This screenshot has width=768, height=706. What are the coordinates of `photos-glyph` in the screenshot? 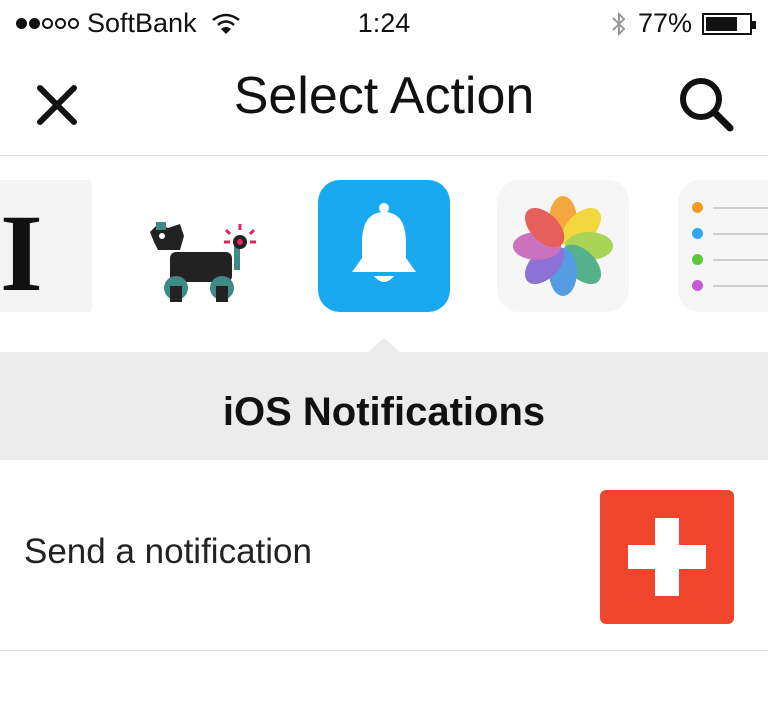 It's located at (563, 246).